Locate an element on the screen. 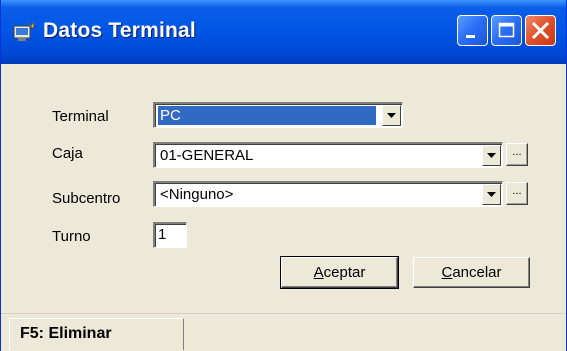  caja-label: Caja is located at coordinates (67, 153).